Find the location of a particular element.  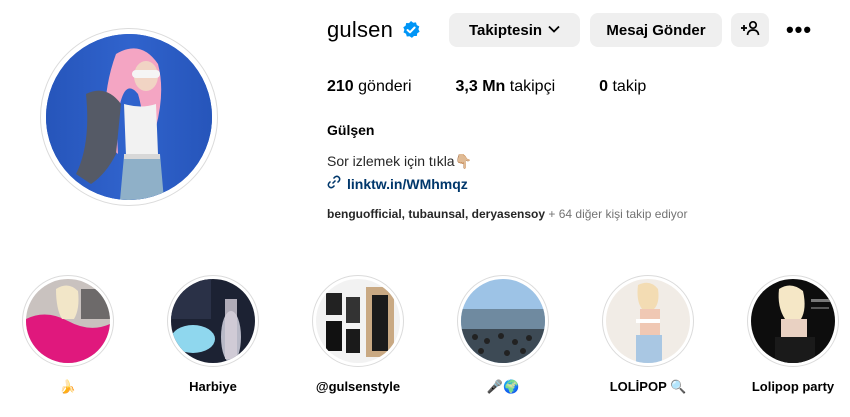

highlight-item: Lolipop party is located at coordinates (791, 334).